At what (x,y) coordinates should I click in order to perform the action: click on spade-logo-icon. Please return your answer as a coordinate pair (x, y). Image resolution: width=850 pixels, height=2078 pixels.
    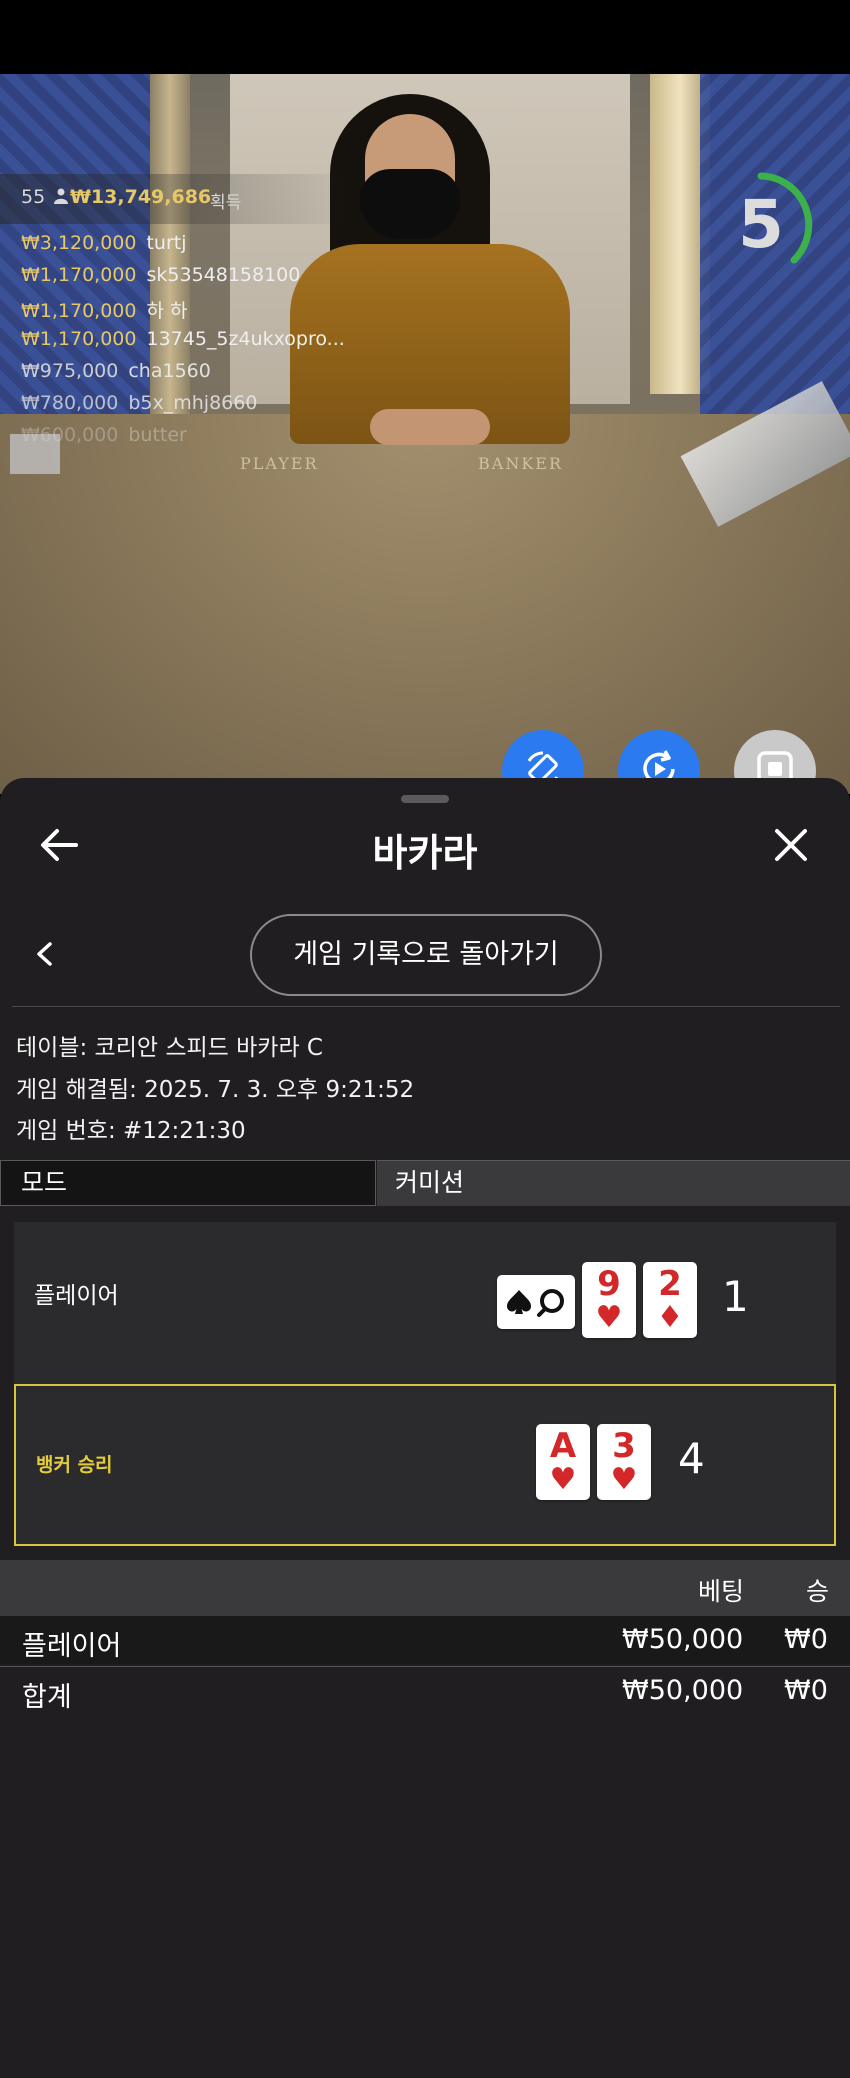
    Looking at the image, I should click on (536, 1302).